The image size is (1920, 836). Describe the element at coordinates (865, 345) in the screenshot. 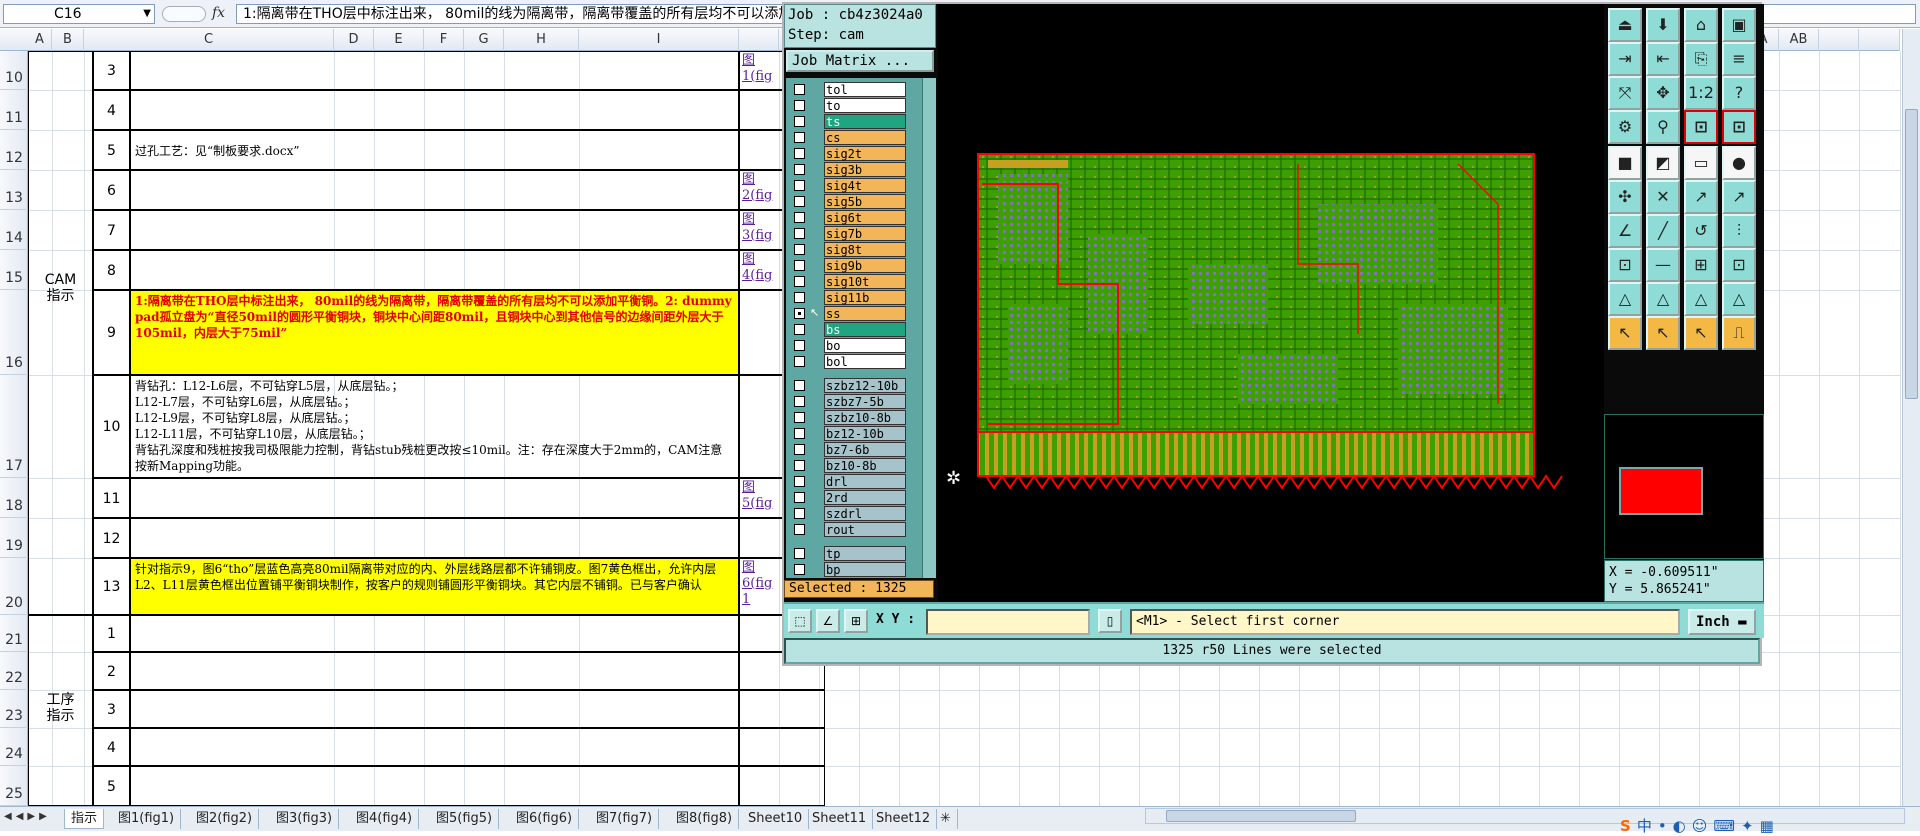

I see `layer-name: bo` at that location.